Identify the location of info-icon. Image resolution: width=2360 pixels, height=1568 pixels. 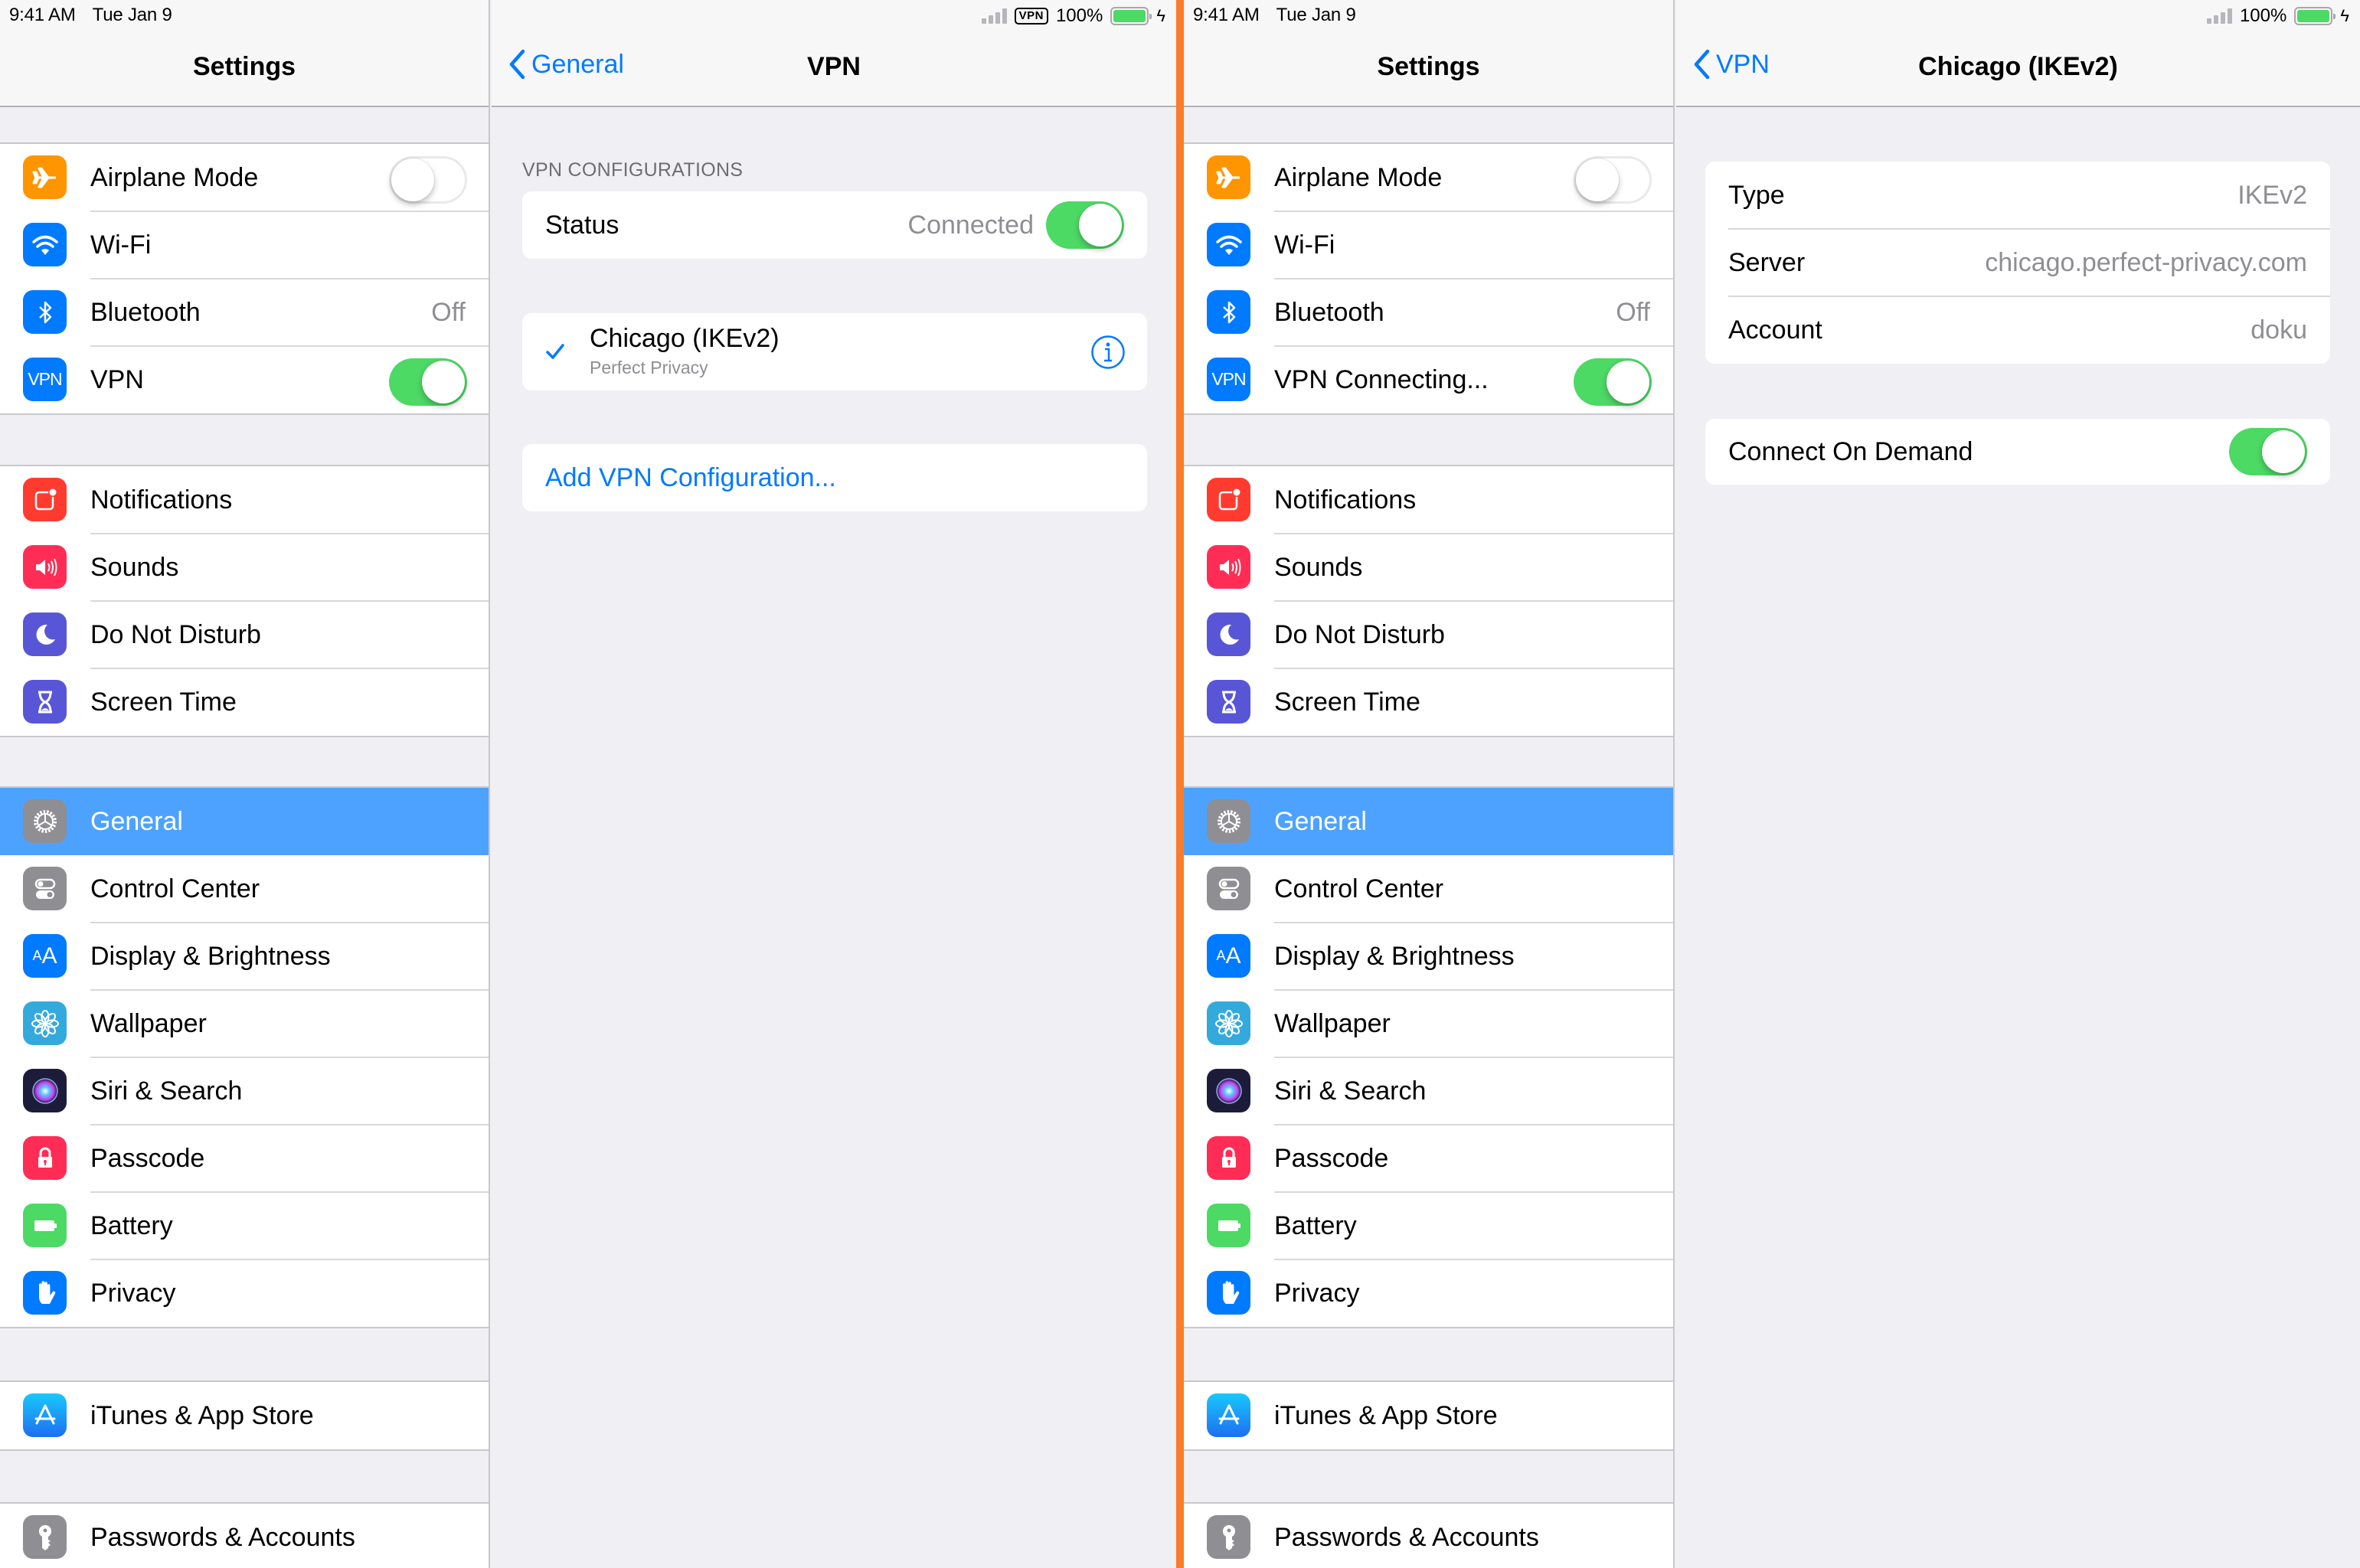
(1108, 352).